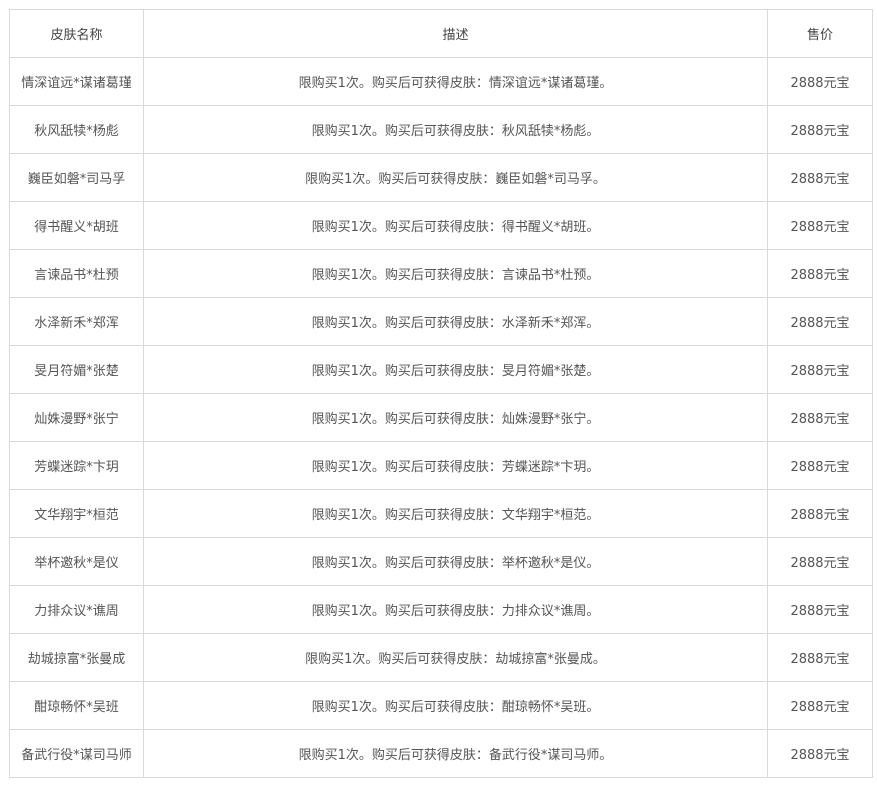 This screenshot has width=877, height=786. I want to click on table-row: 芳蝶迷踪*卞玥 限购买1次。购买后可获得皮肤：芳蝶迷踪*卞玥。 2888元宝, so click(441, 465).